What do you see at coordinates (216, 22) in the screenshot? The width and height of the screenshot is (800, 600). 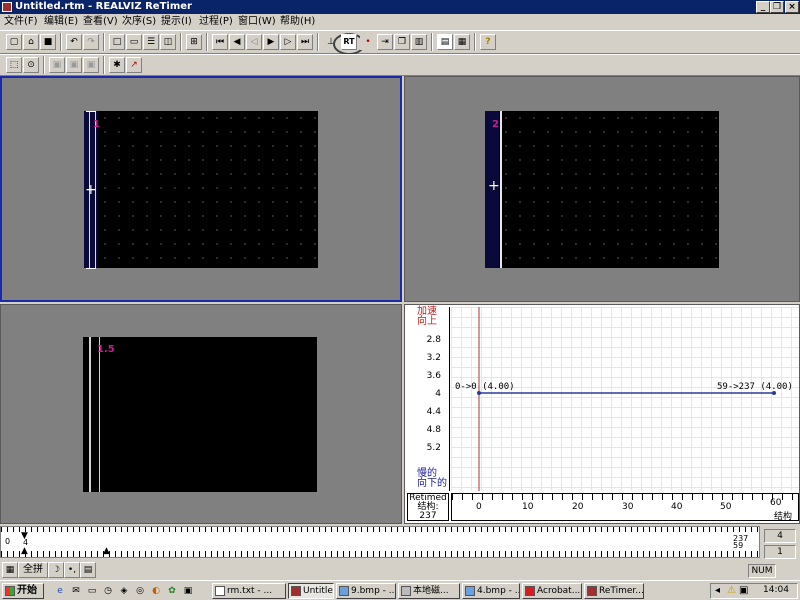 I see `menu-process: 过程(P)` at bounding box center [216, 22].